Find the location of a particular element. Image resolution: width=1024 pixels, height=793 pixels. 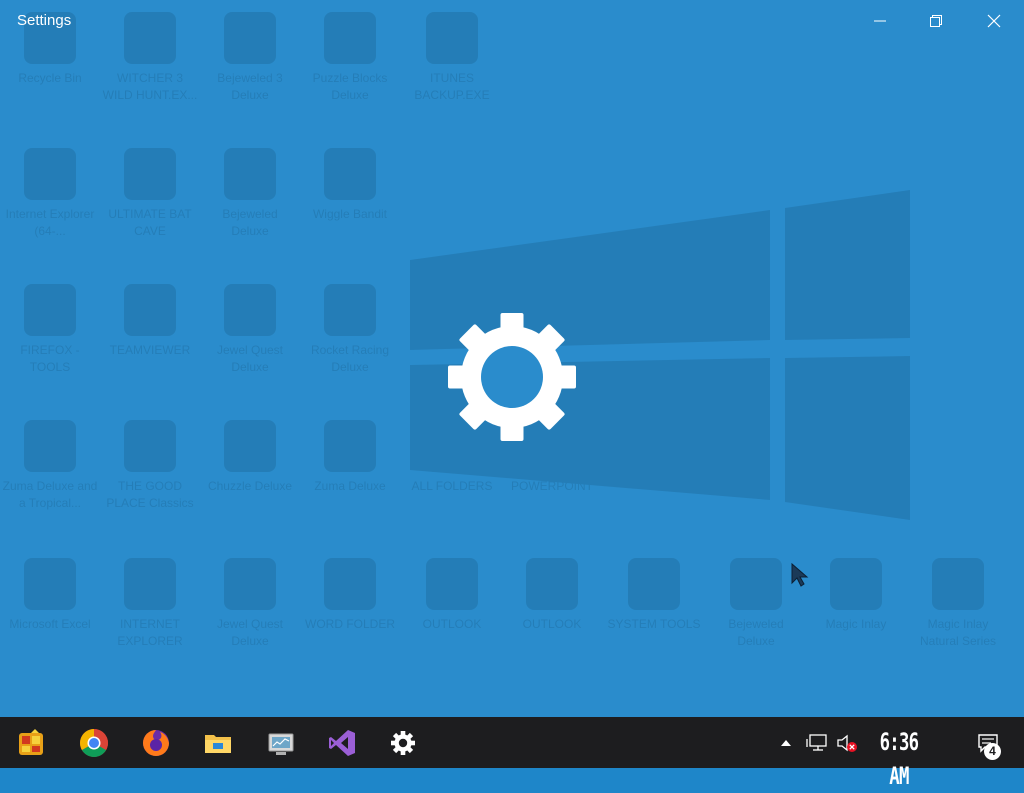

minimize-icon is located at coordinates (880, 21).